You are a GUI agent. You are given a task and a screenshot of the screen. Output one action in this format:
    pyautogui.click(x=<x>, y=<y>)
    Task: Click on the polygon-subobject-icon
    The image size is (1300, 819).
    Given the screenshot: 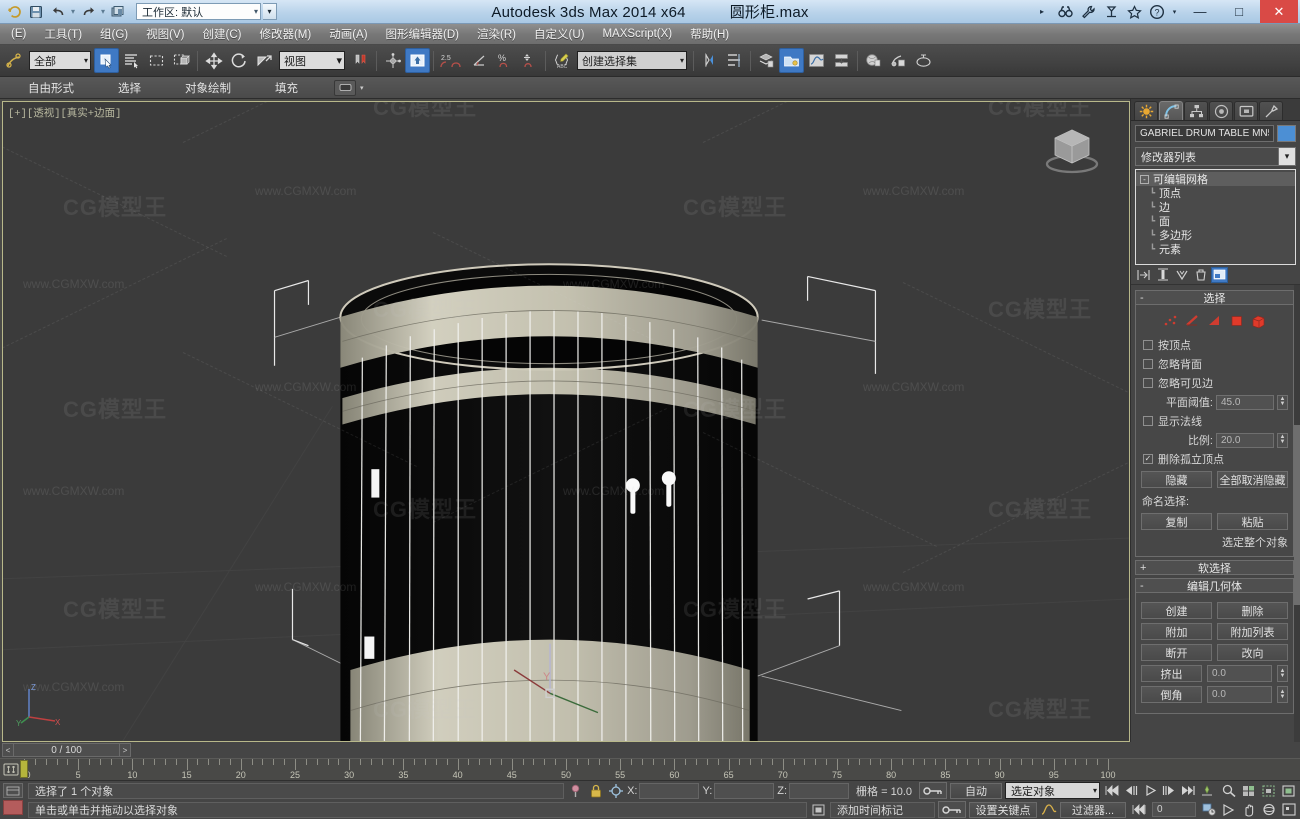 What is the action you would take?
    pyautogui.click(x=1236, y=321)
    